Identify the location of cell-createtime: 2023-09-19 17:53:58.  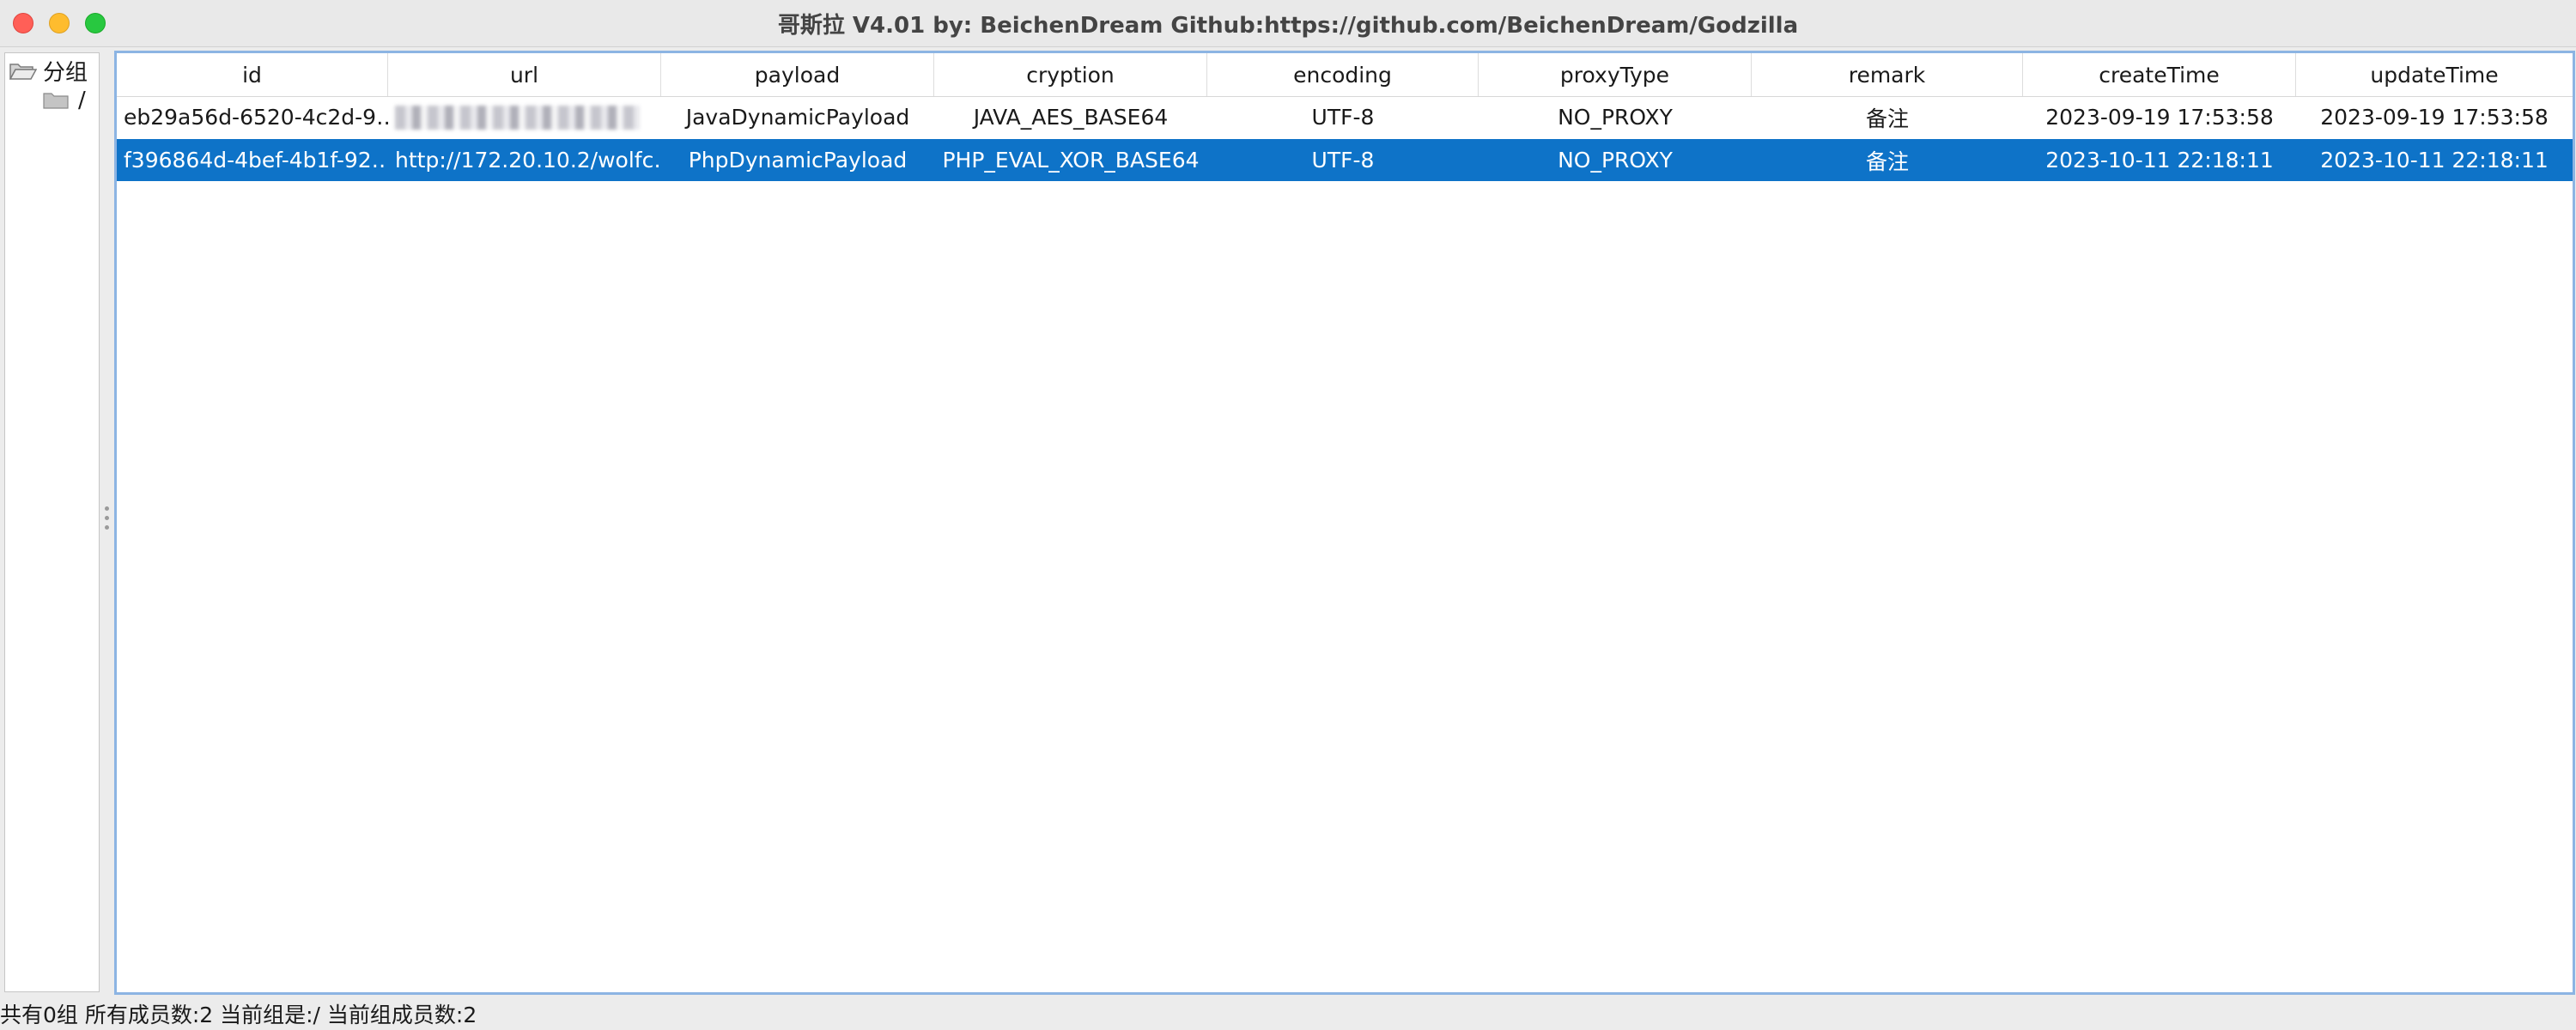
(2159, 117).